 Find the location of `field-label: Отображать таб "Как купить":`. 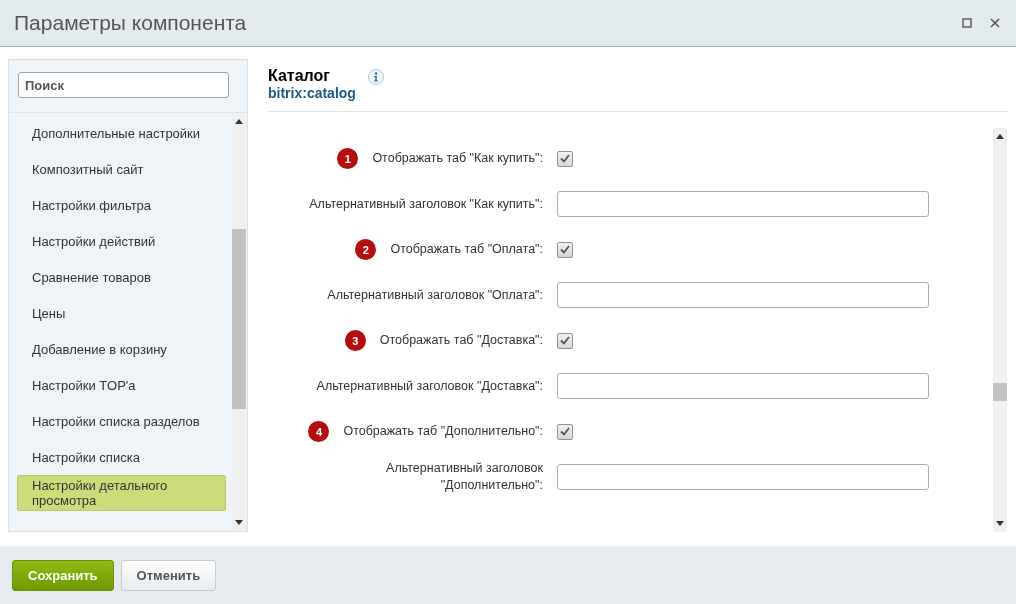

field-label: Отображать таб "Как купить": is located at coordinates (457, 159).